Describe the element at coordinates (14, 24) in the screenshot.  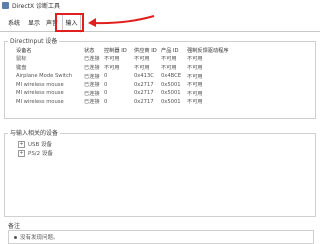
I see `tab-system: 系统` at that location.